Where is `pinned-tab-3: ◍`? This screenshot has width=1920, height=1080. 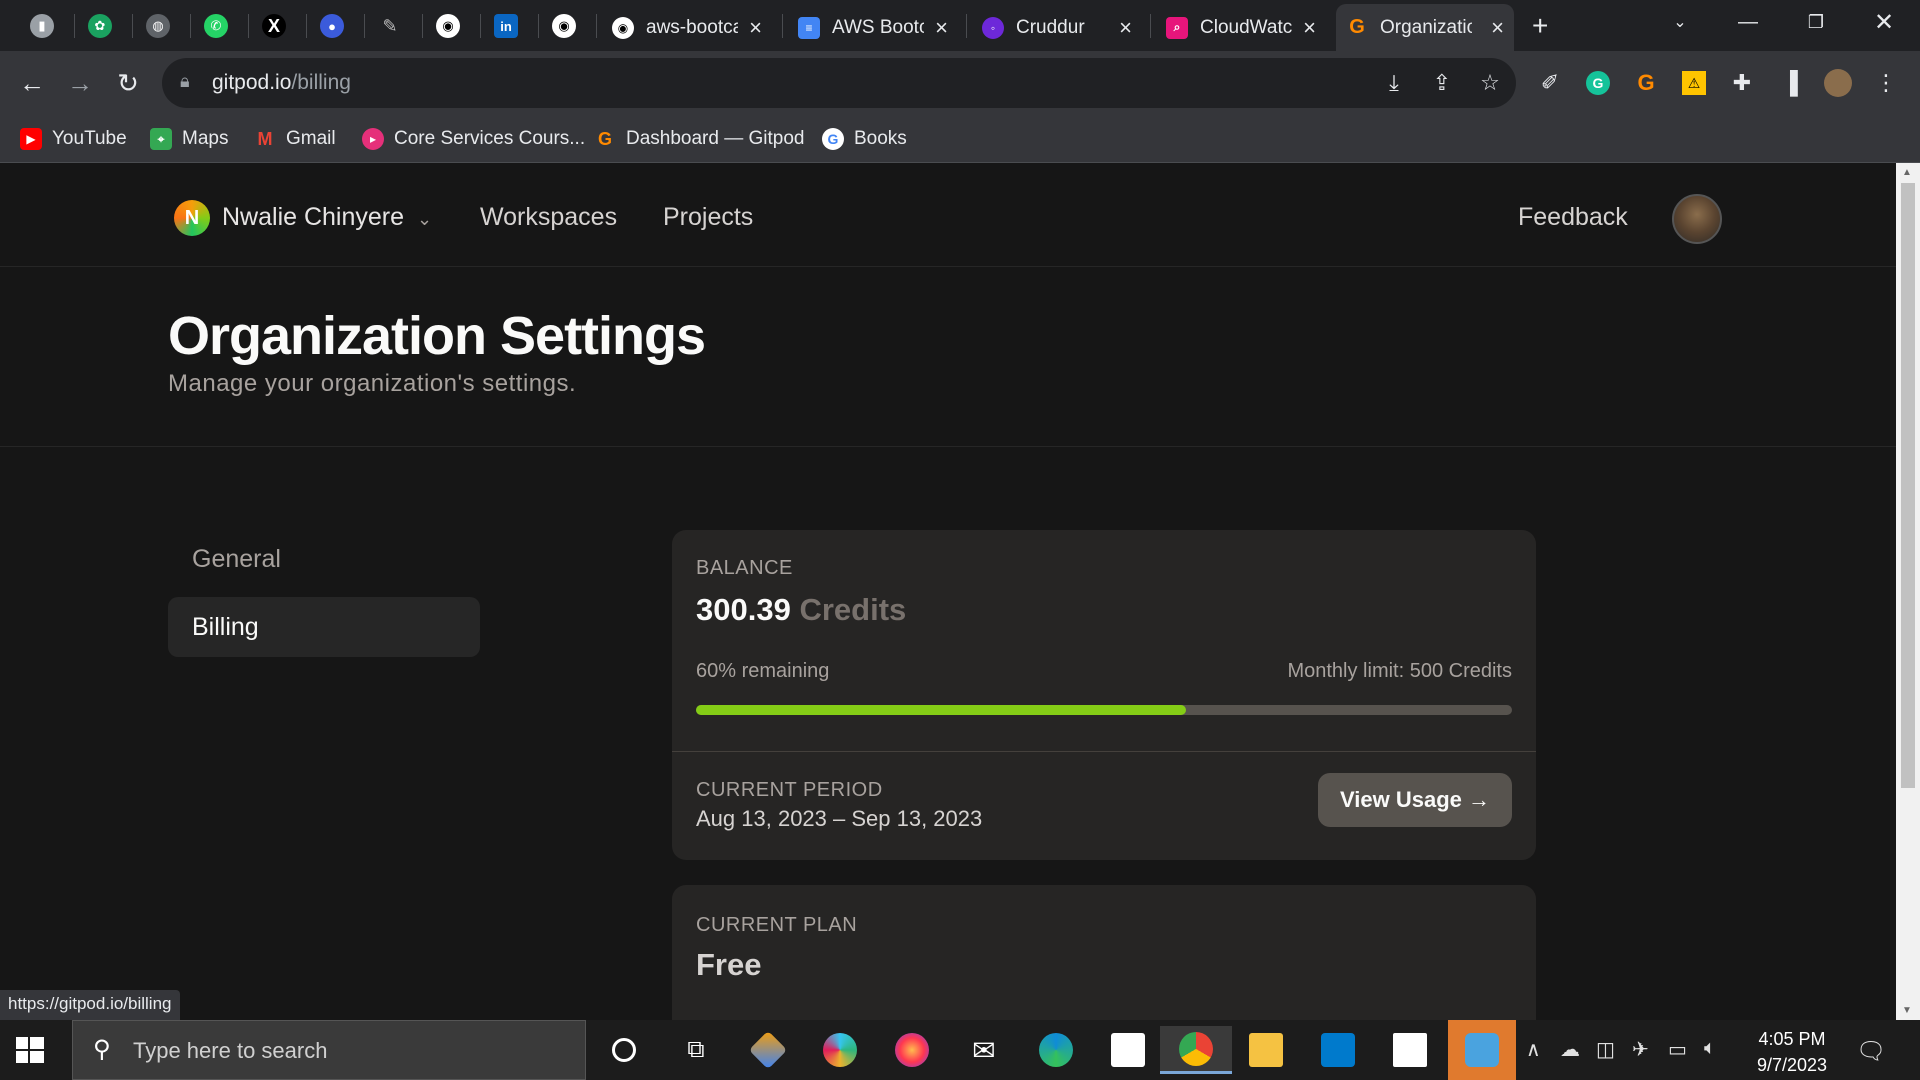 pinned-tab-3: ◍ is located at coordinates (158, 26).